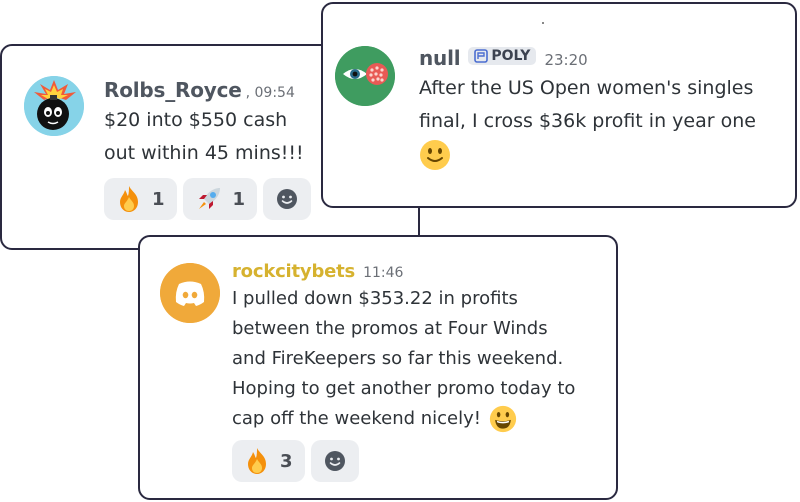  What do you see at coordinates (566, 60) in the screenshot?
I see `timestamp: 23:20` at bounding box center [566, 60].